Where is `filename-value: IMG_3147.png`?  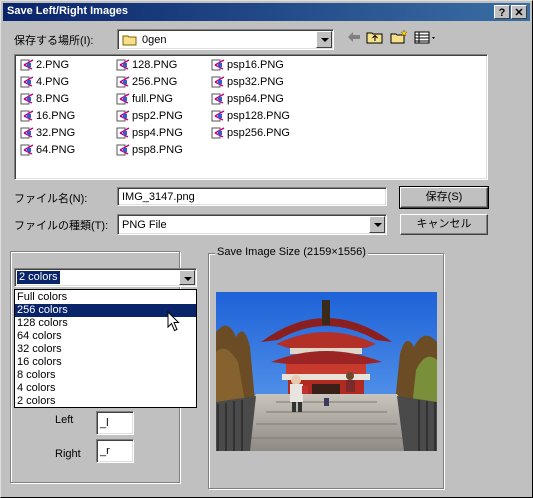 filename-value: IMG_3147.png is located at coordinates (158, 197).